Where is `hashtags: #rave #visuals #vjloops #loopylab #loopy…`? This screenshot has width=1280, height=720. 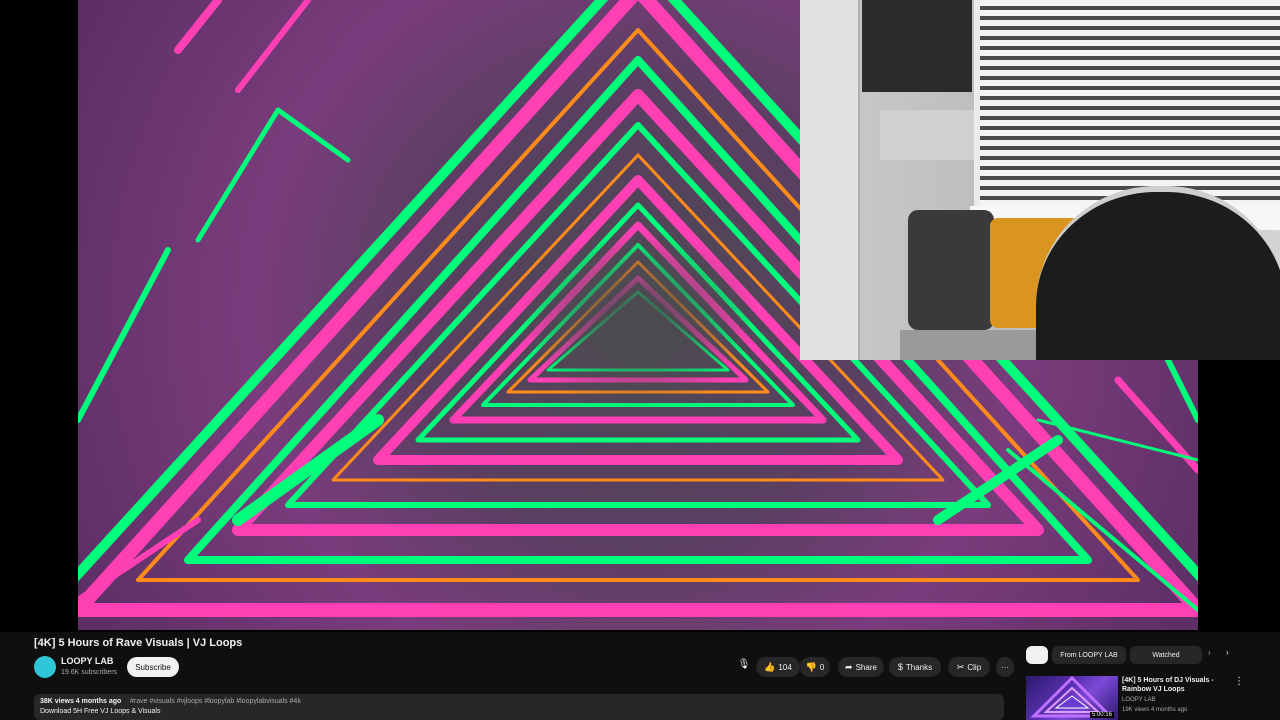 hashtags: #rave #visuals #vjloops #loopylab #loopy… is located at coordinates (215, 701).